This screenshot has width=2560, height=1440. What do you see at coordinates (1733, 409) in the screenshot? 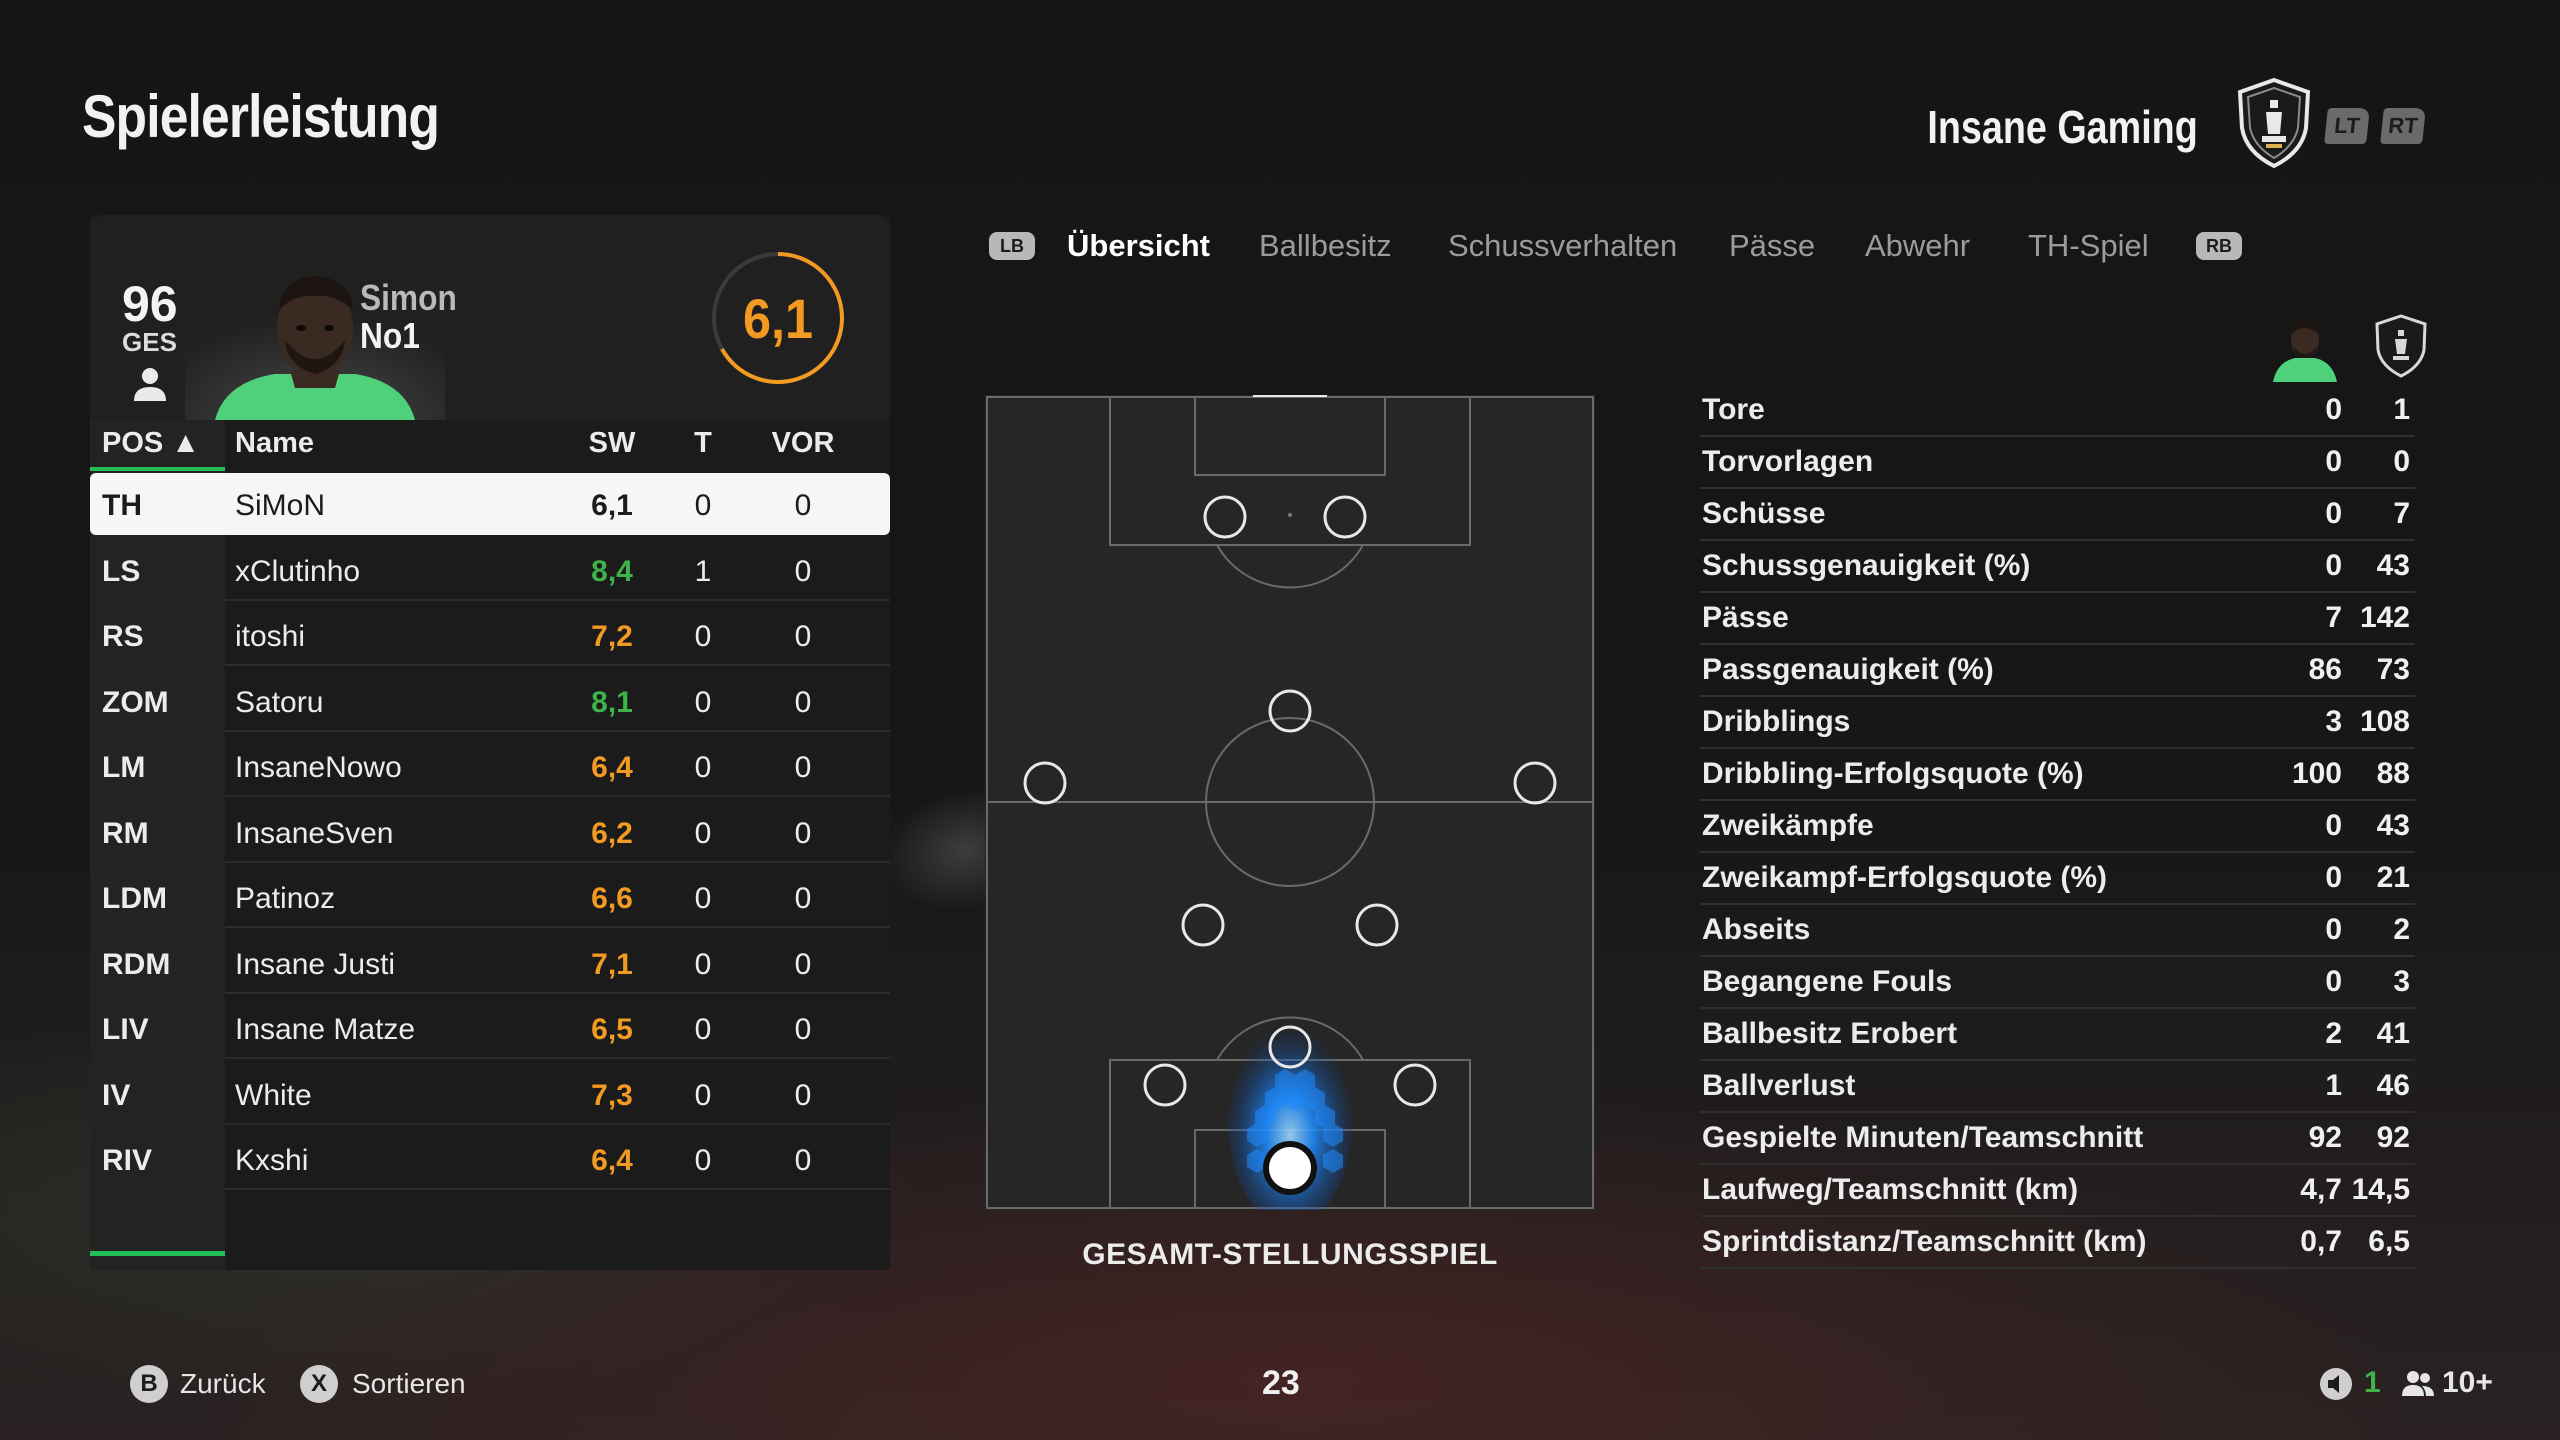
I see `stat-label: Tore` at bounding box center [1733, 409].